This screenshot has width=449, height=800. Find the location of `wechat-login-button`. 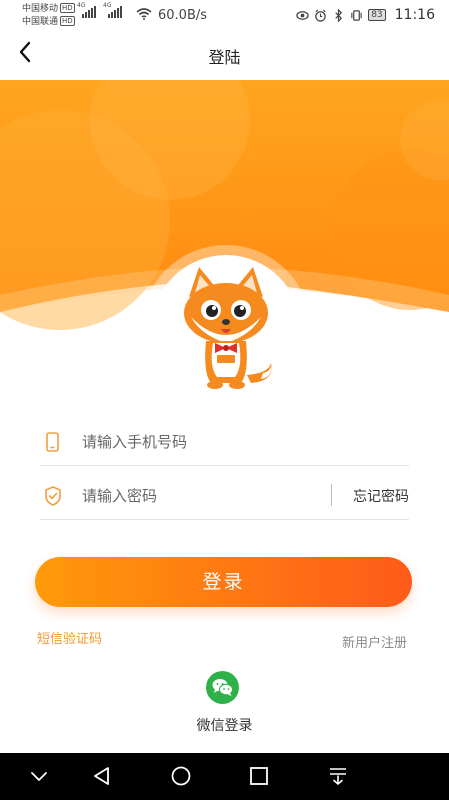

wechat-login-button is located at coordinates (222, 687).